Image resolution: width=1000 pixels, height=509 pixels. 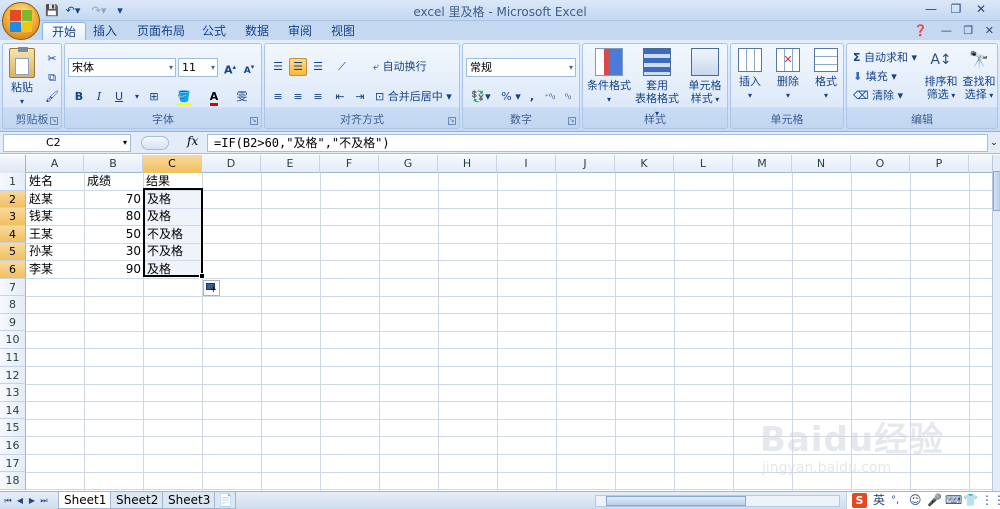 I want to click on find-select-button: 🔭 查找和 选择 ▾, so click(x=979, y=75).